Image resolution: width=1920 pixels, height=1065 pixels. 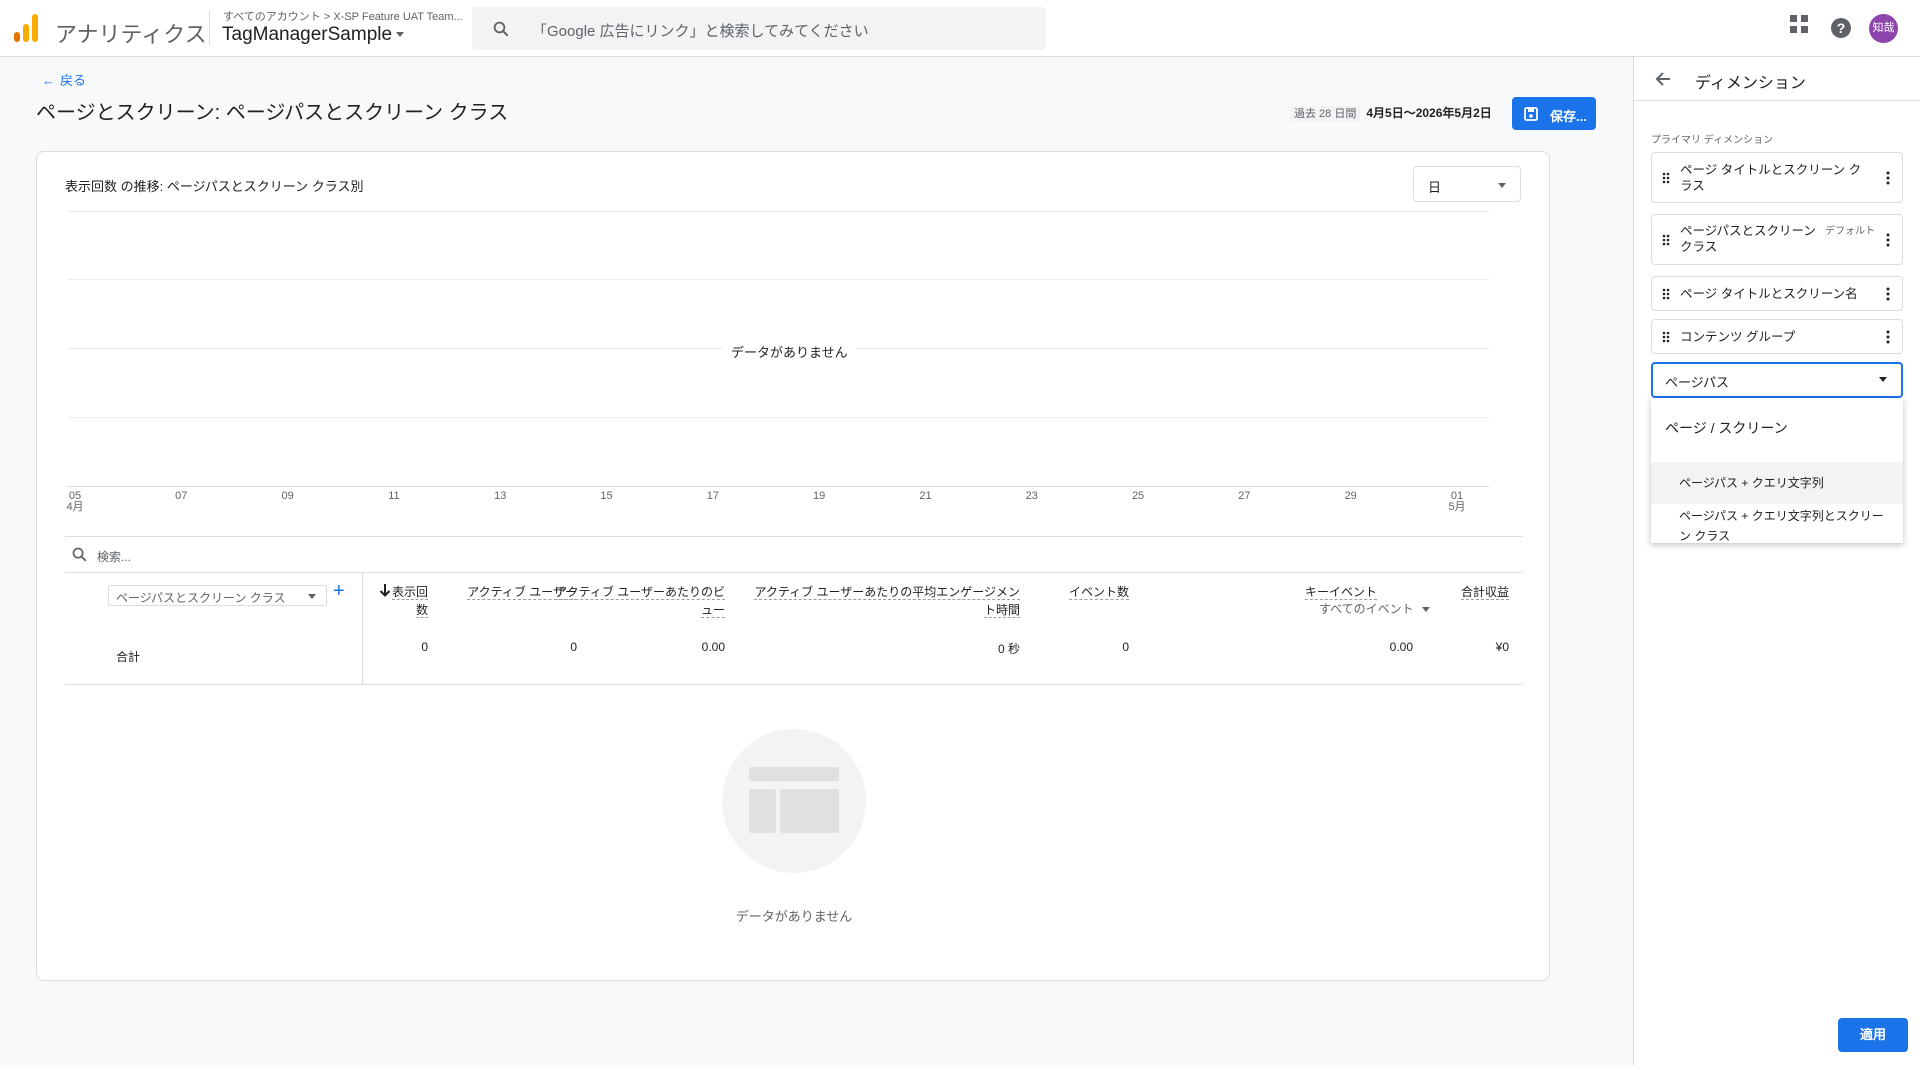 What do you see at coordinates (1748, 239) in the screenshot?
I see `dimension-item-label: ページパスとスクリーン クラス` at bounding box center [1748, 239].